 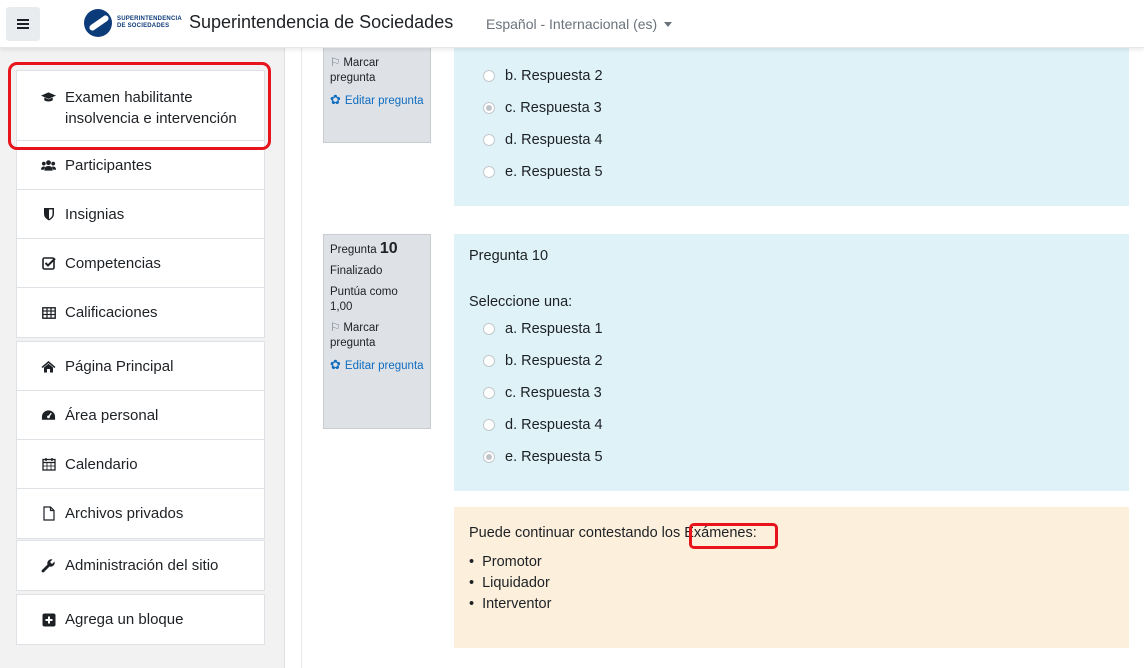 I want to click on home-icon, so click(x=48, y=366).